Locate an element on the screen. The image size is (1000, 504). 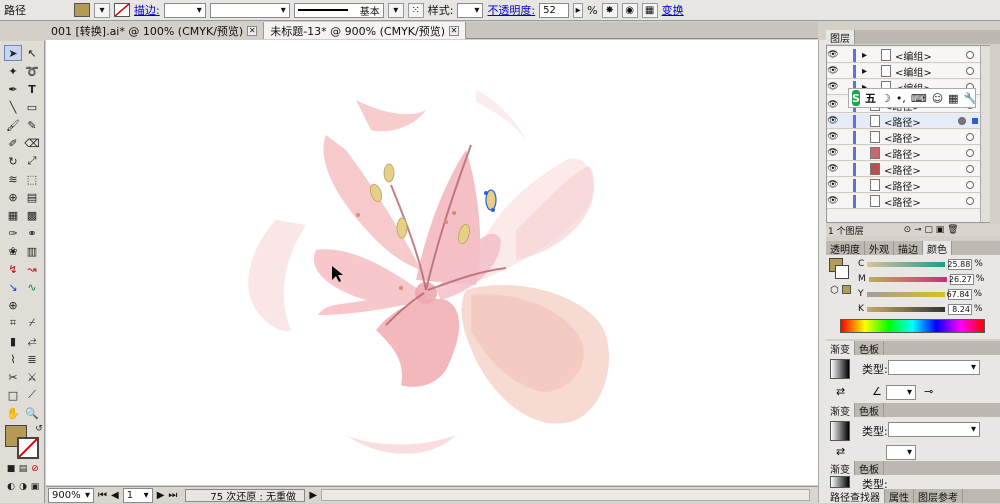
pencil-tool-icon: ✎ is located at coordinates (32, 125).